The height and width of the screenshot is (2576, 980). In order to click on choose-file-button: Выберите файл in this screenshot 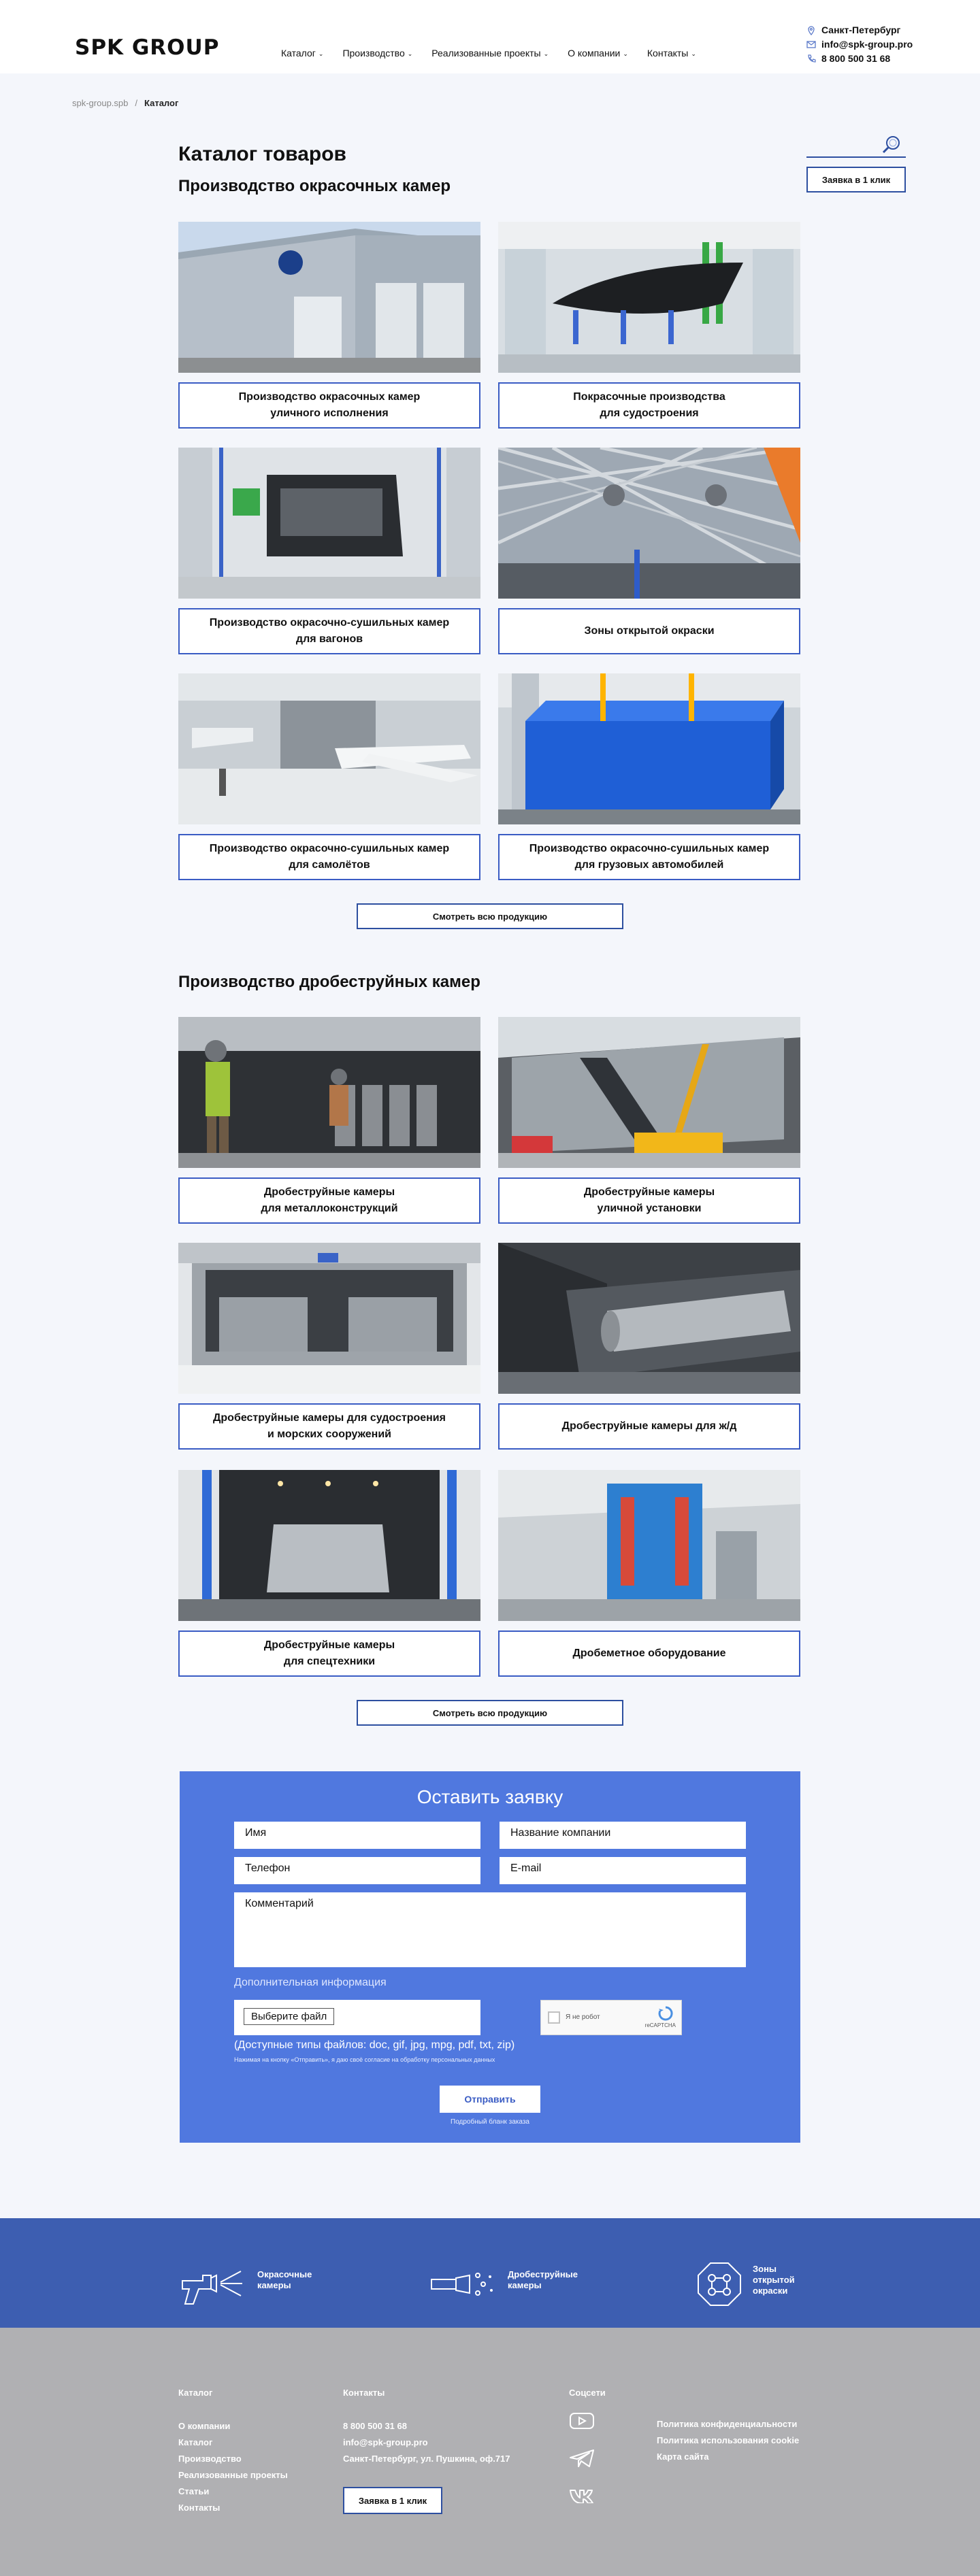, I will do `click(289, 2016)`.